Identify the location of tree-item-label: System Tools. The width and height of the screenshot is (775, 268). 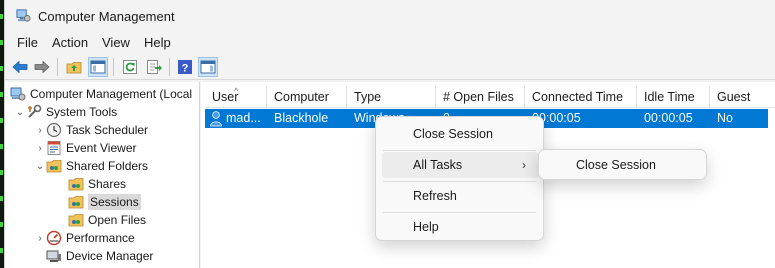
(82, 112).